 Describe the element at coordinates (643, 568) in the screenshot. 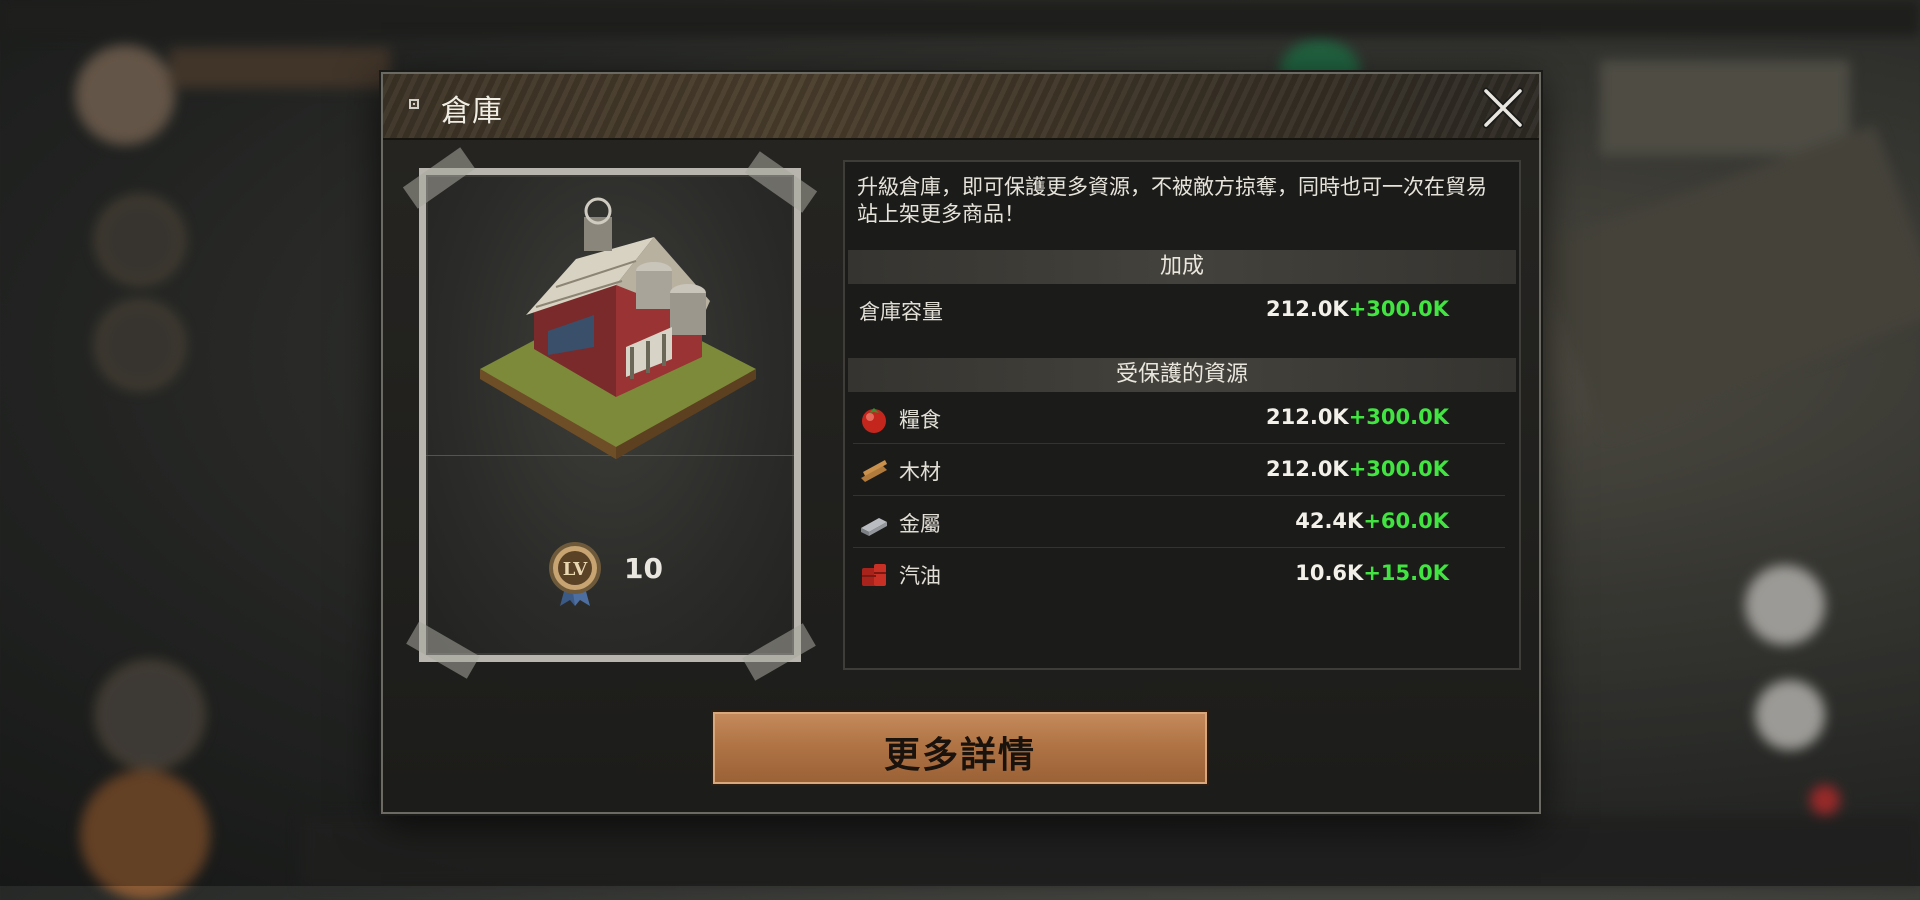

I see `building-level-value: 10` at that location.